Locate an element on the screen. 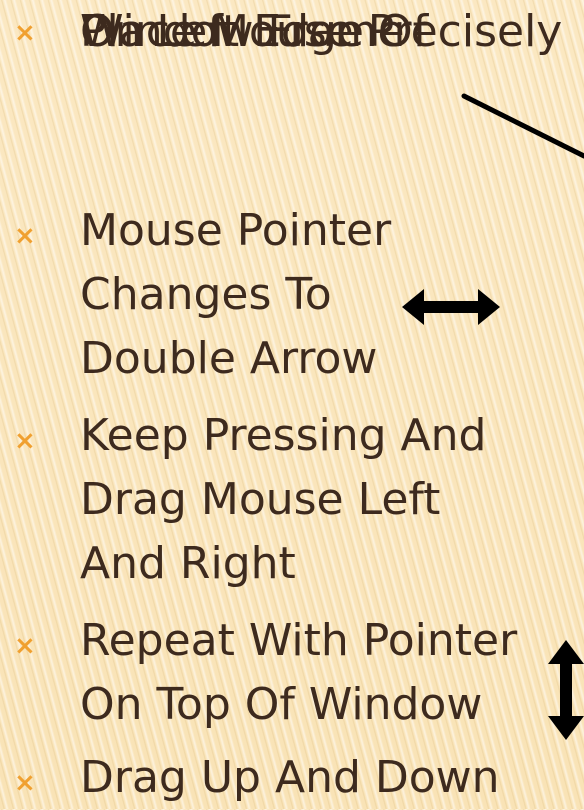 The width and height of the screenshot is (584, 810). horizontal-double-arrow-icon is located at coordinates (451, 307).